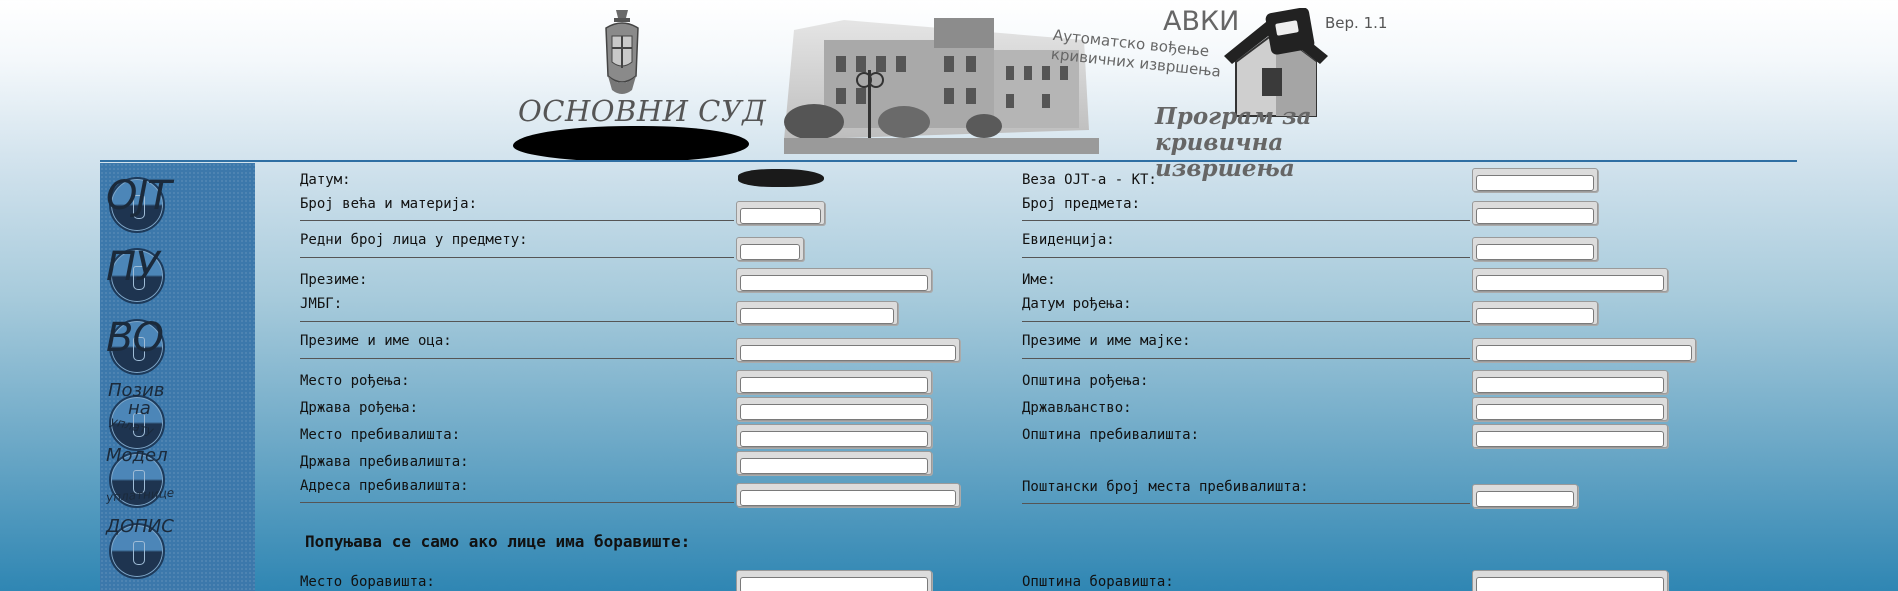 The height and width of the screenshot is (591, 1898). I want to click on residence-country-input, so click(834, 463).